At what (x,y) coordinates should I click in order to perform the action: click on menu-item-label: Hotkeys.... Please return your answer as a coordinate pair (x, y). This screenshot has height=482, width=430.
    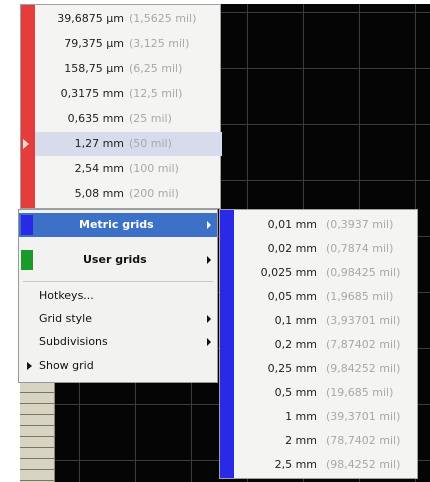
    Looking at the image, I should click on (66, 295).